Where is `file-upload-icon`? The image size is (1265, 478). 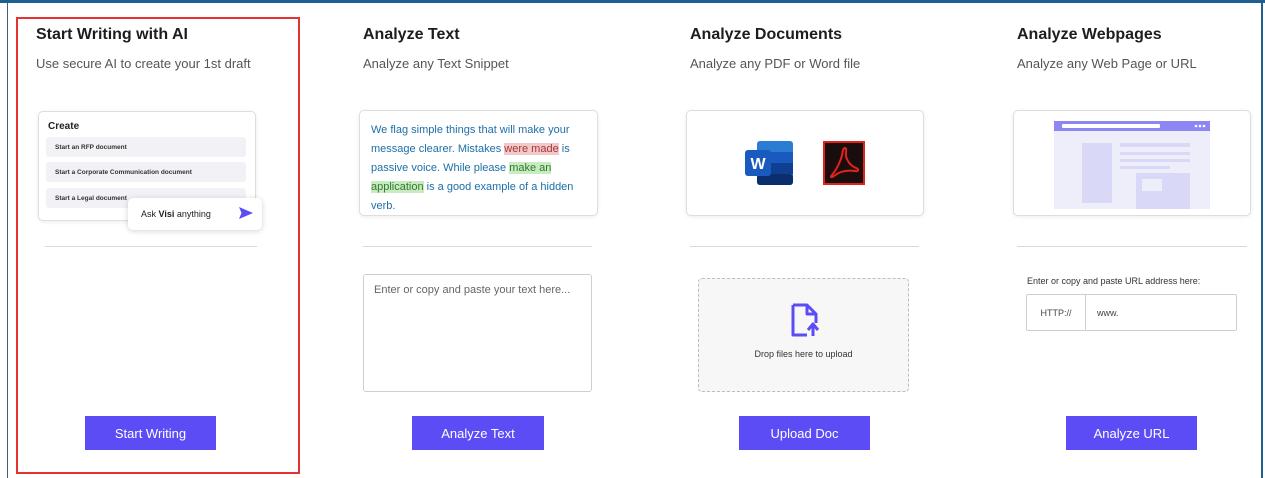 file-upload-icon is located at coordinates (805, 320).